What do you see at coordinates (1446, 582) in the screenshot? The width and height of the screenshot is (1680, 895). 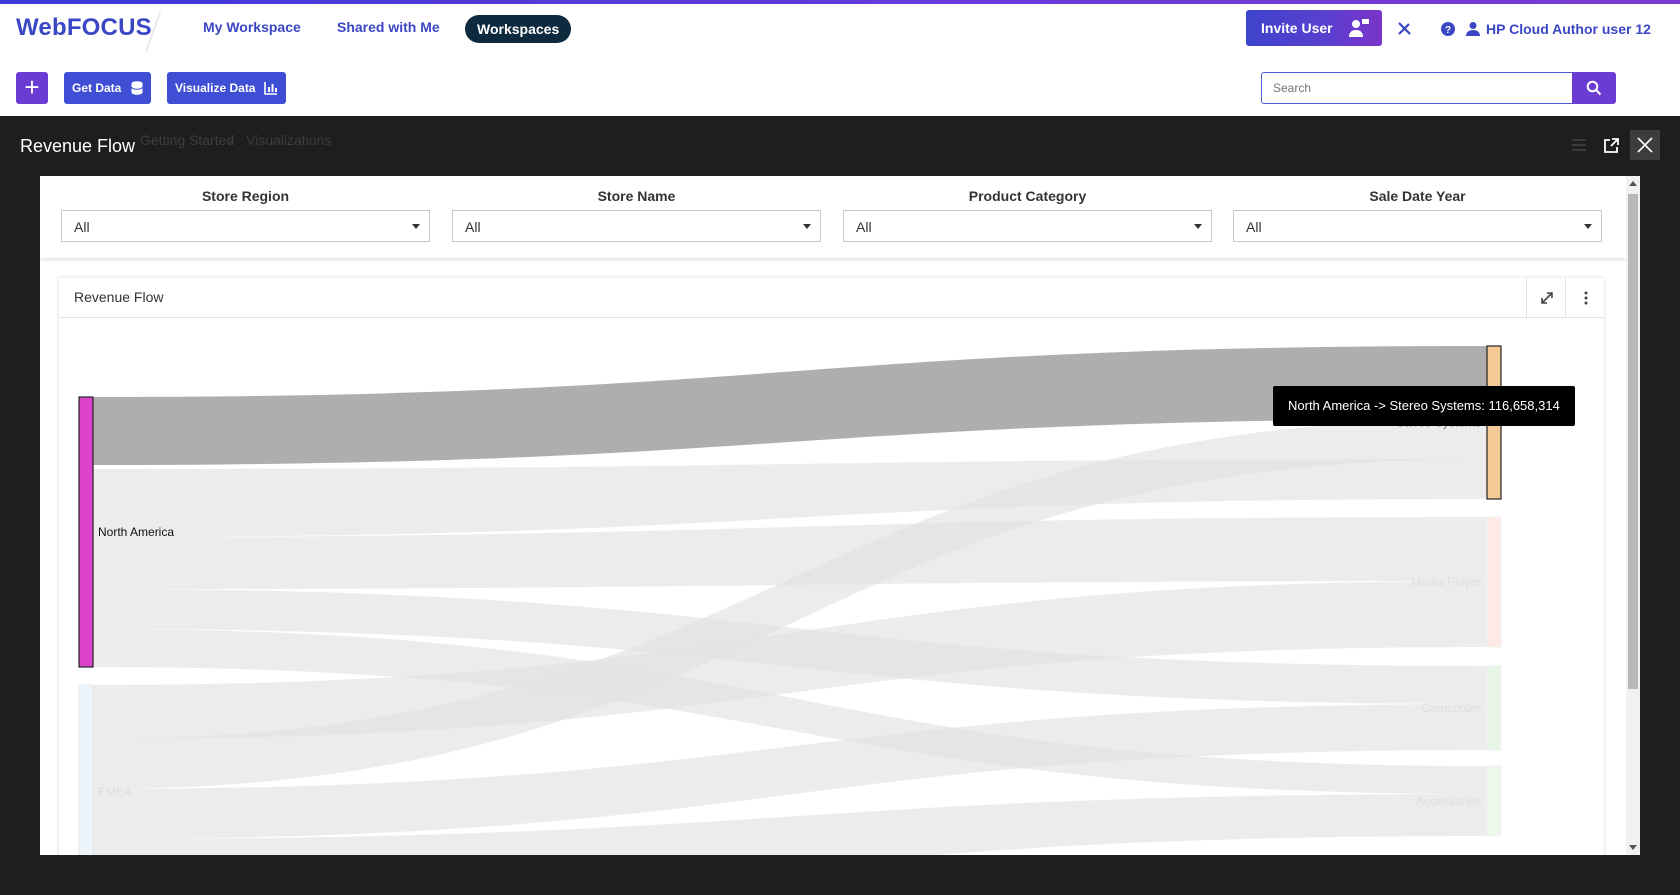 I see `sankey-label-media-player: Media Player` at bounding box center [1446, 582].